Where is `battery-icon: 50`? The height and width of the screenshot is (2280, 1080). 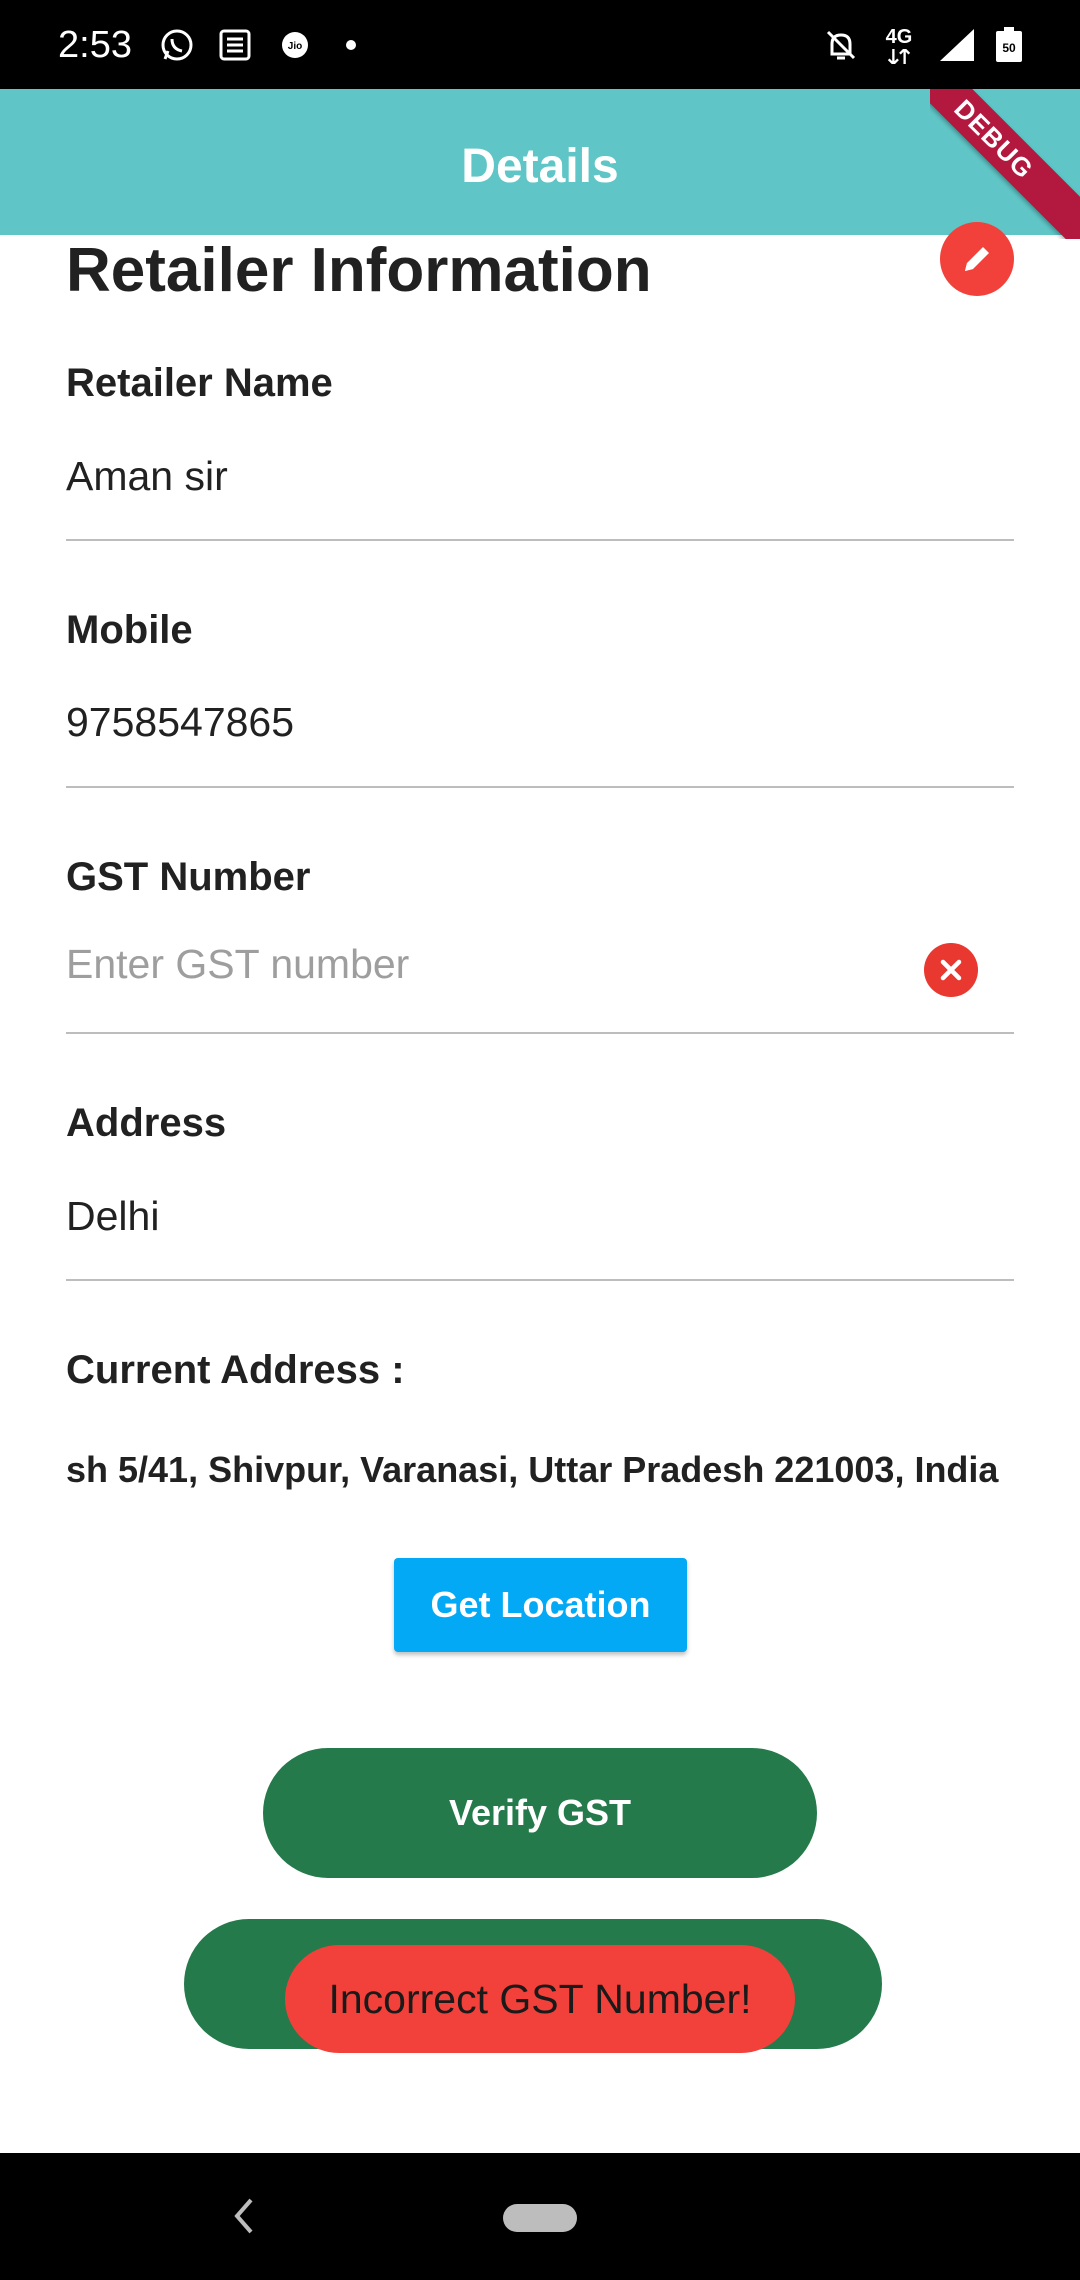
battery-icon: 50 is located at coordinates (1009, 45).